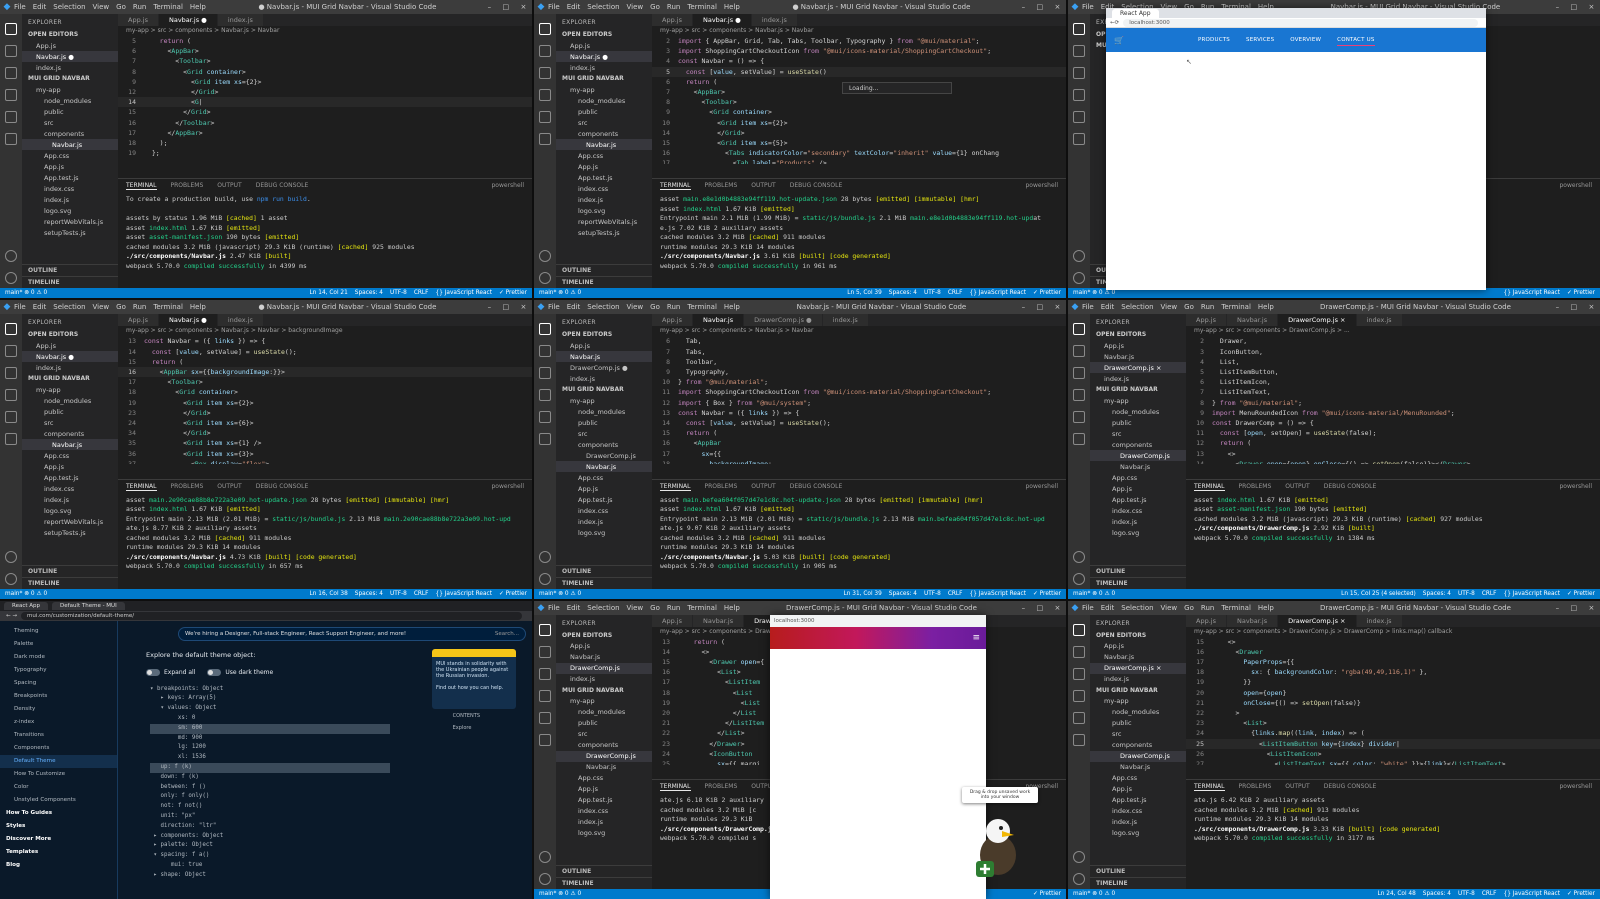  What do you see at coordinates (976, 638) in the screenshot?
I see `menu-rounded-icon: ≡` at bounding box center [976, 638].